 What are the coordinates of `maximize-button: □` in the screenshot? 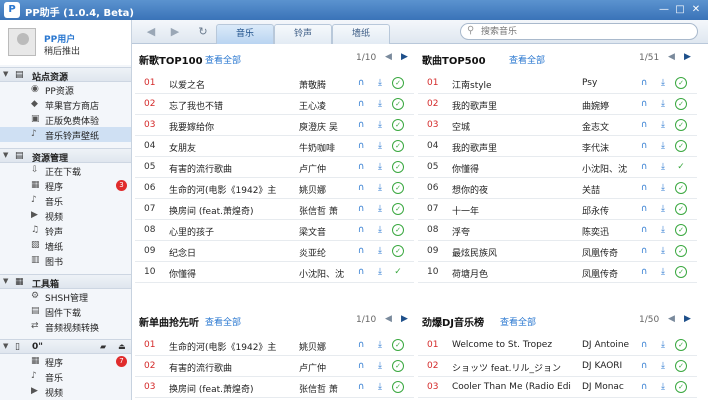 It's located at (680, 10).